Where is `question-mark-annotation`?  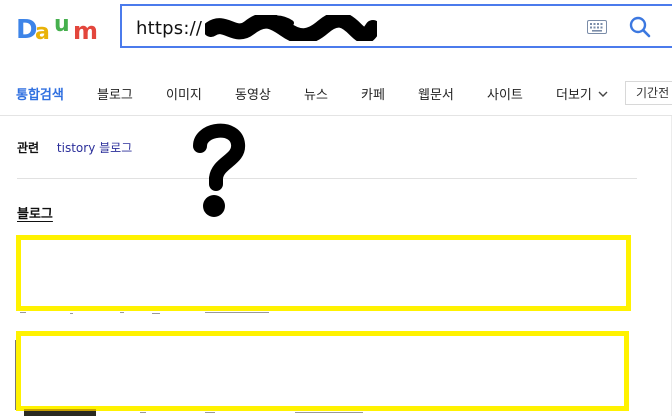
question-mark-annotation is located at coordinates (219, 170).